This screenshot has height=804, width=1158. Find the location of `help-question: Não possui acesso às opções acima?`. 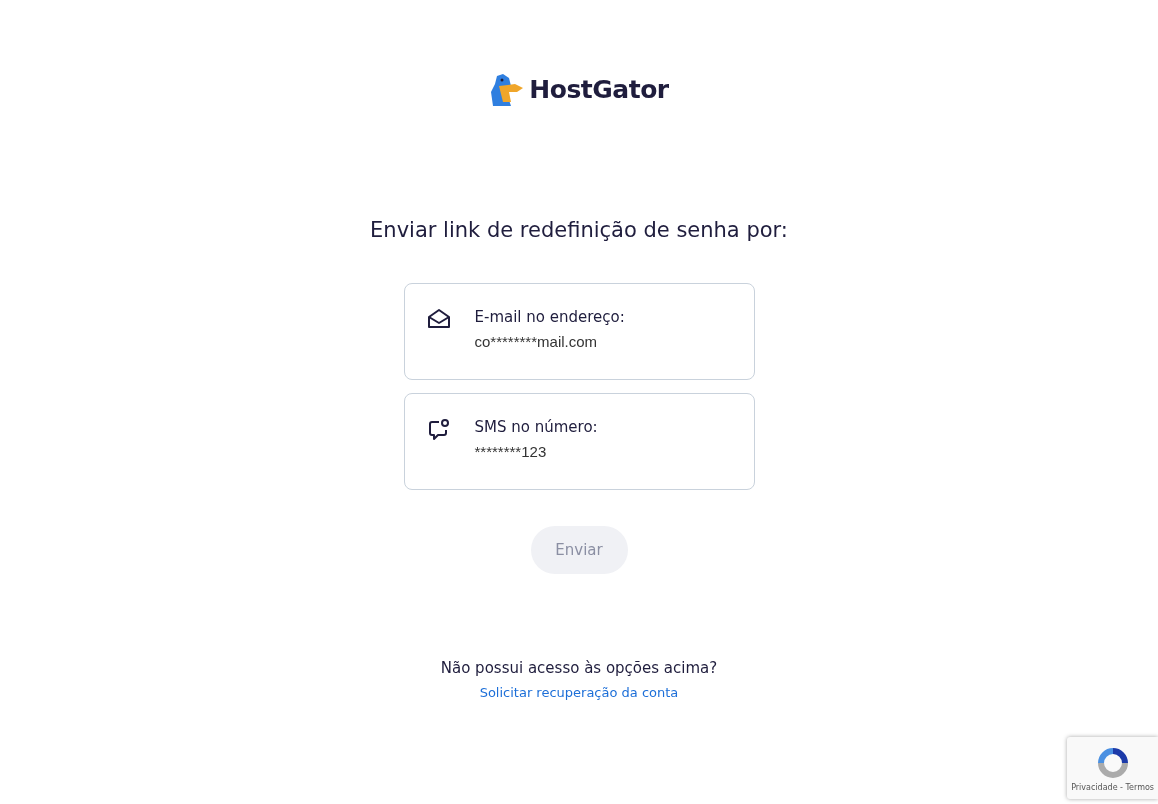

help-question: Não possui acesso às opções acima? is located at coordinates (579, 668).